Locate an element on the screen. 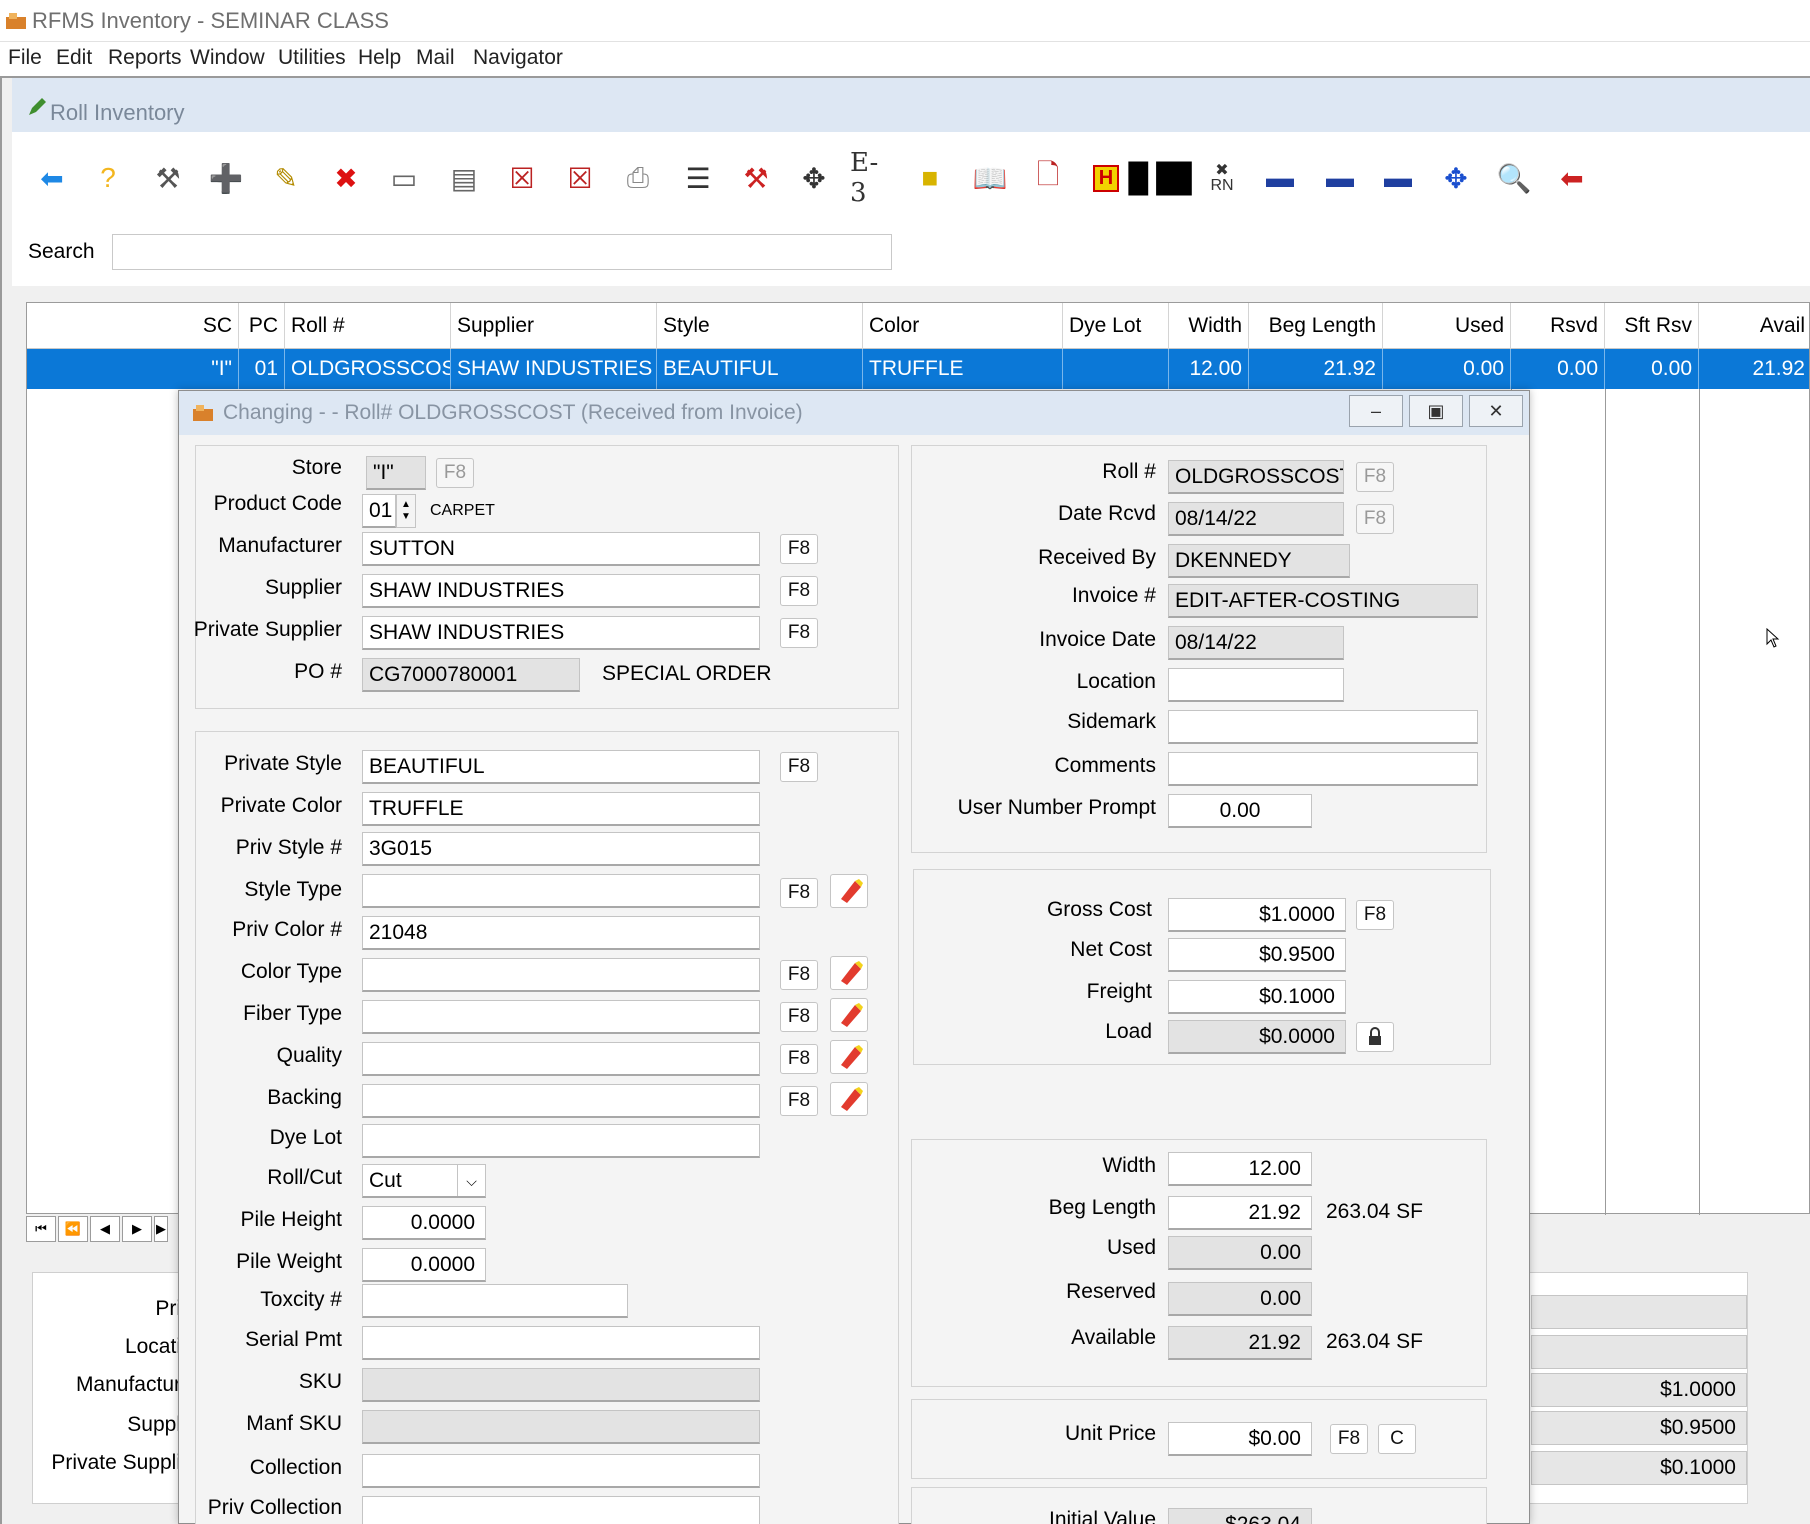 Image resolution: width=1810 pixels, height=1524 pixels. first-record-icon: ⏮ is located at coordinates (41, 1229).